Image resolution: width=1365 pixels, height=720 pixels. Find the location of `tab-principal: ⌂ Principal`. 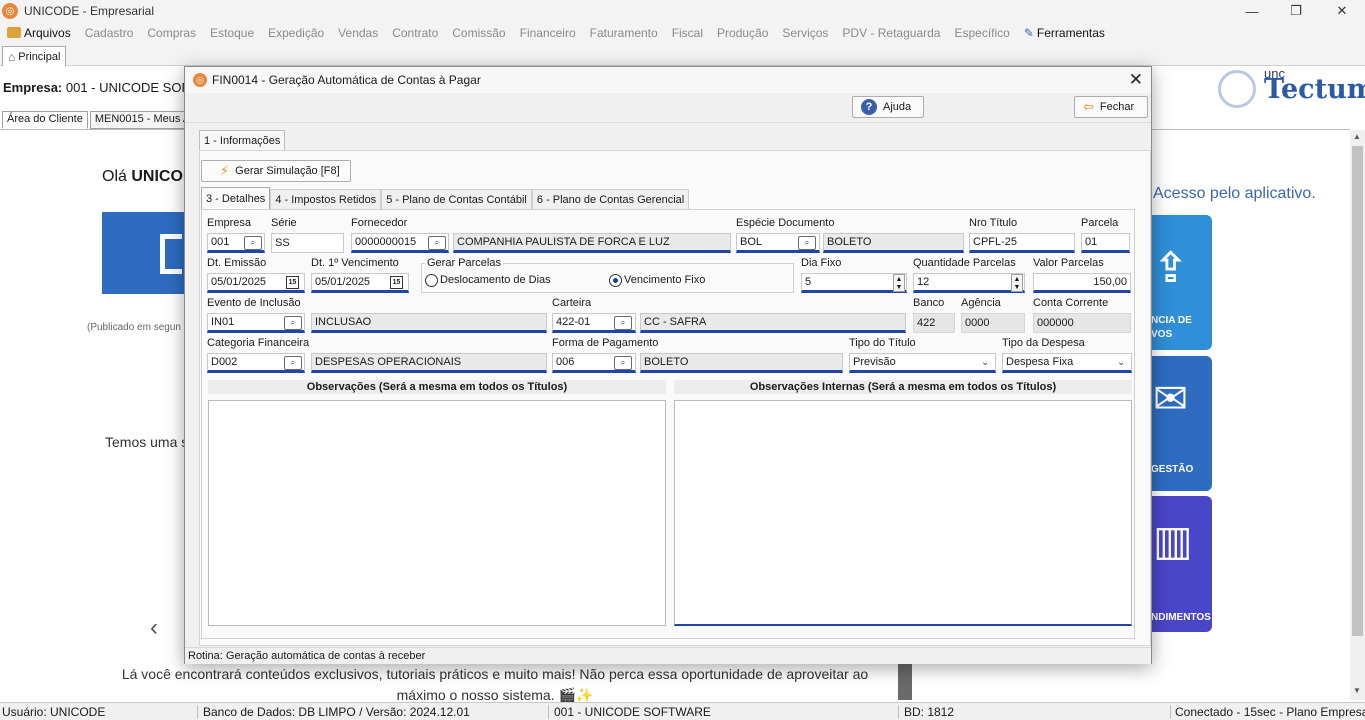

tab-principal: ⌂ Principal is located at coordinates (34, 56).